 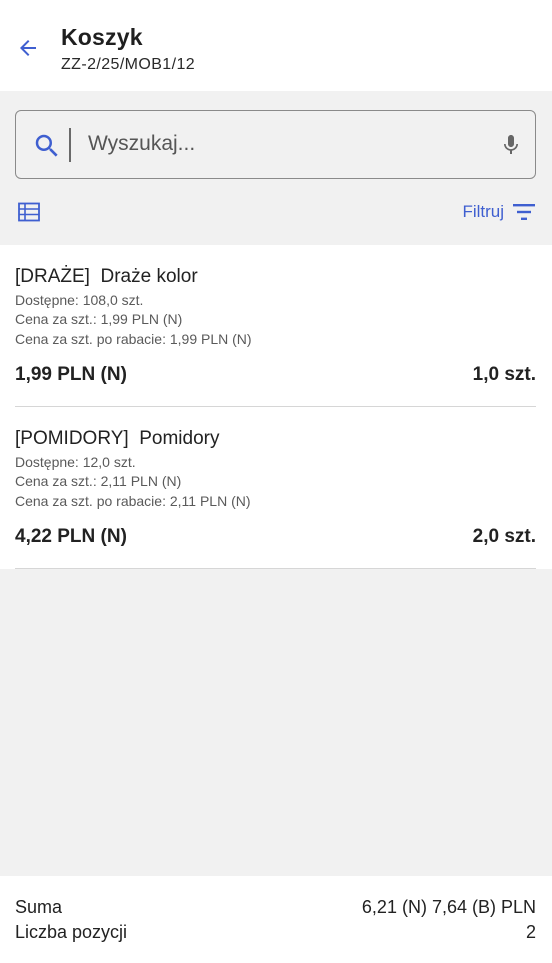 I want to click on count-label: Liczba pozycji, so click(x=71, y=932).